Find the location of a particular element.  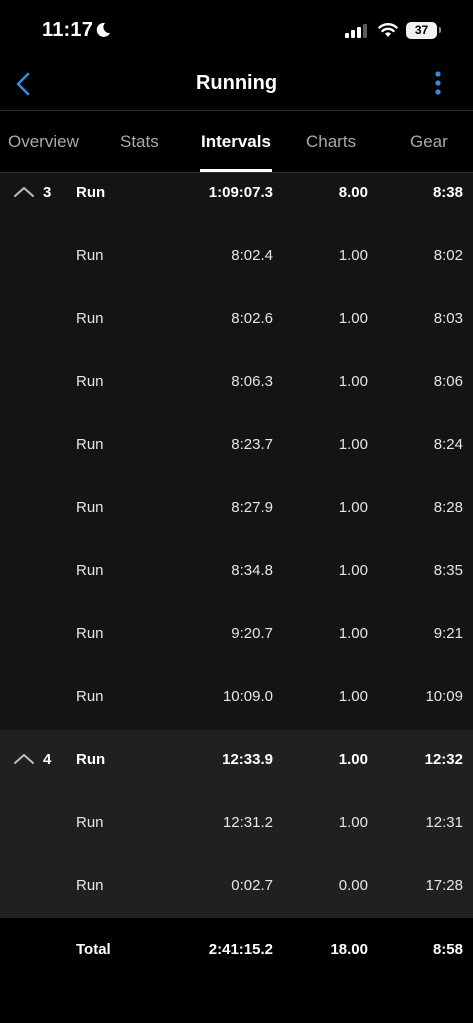

tab-bar: Overview Stats Intervals Charts Gear is located at coordinates (236, 142).